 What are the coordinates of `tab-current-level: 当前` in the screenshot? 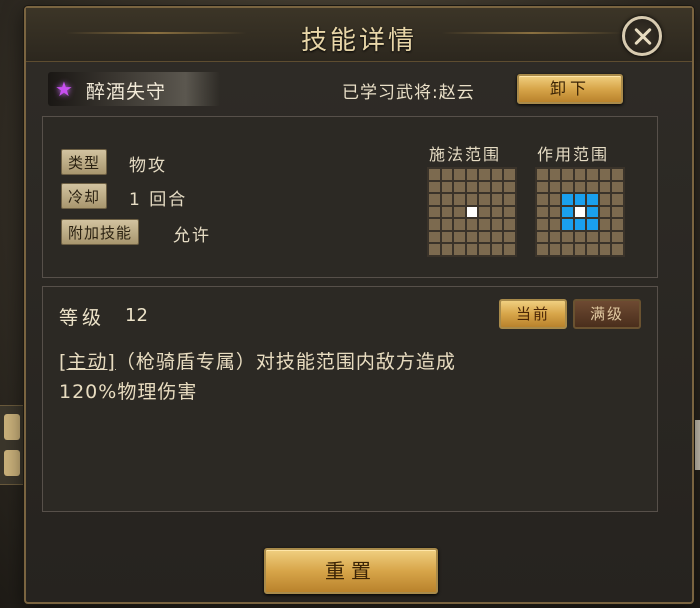 It's located at (533, 314).